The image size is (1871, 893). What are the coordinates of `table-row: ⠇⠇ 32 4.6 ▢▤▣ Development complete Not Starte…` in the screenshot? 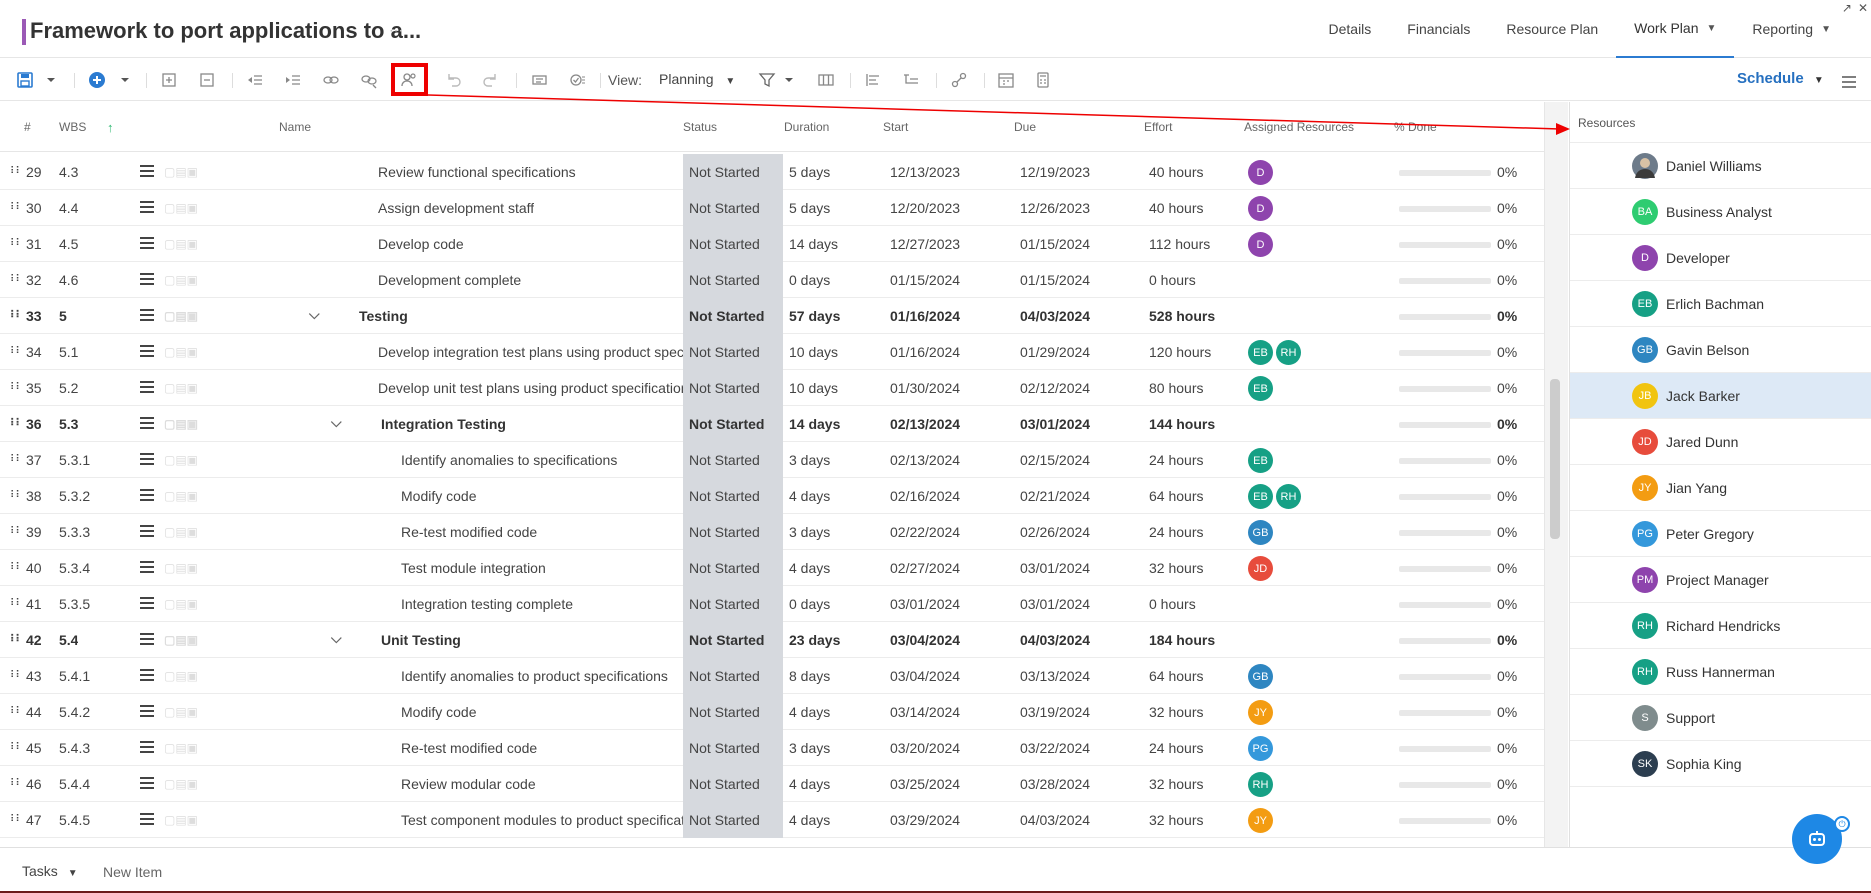 It's located at (772, 280).